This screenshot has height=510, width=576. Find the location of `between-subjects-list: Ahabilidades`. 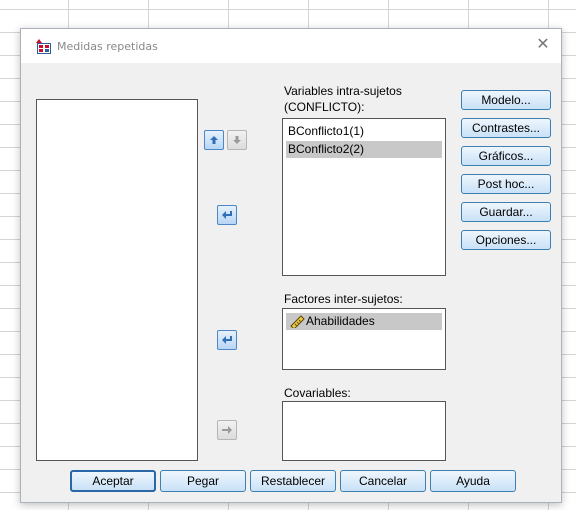

between-subjects-list: Ahabilidades is located at coordinates (364, 339).